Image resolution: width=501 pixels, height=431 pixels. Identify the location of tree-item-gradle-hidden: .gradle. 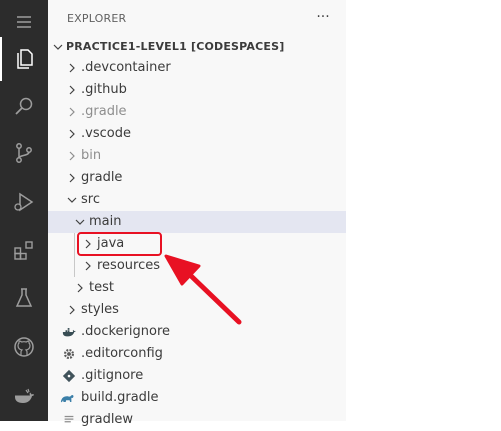
(197, 112).